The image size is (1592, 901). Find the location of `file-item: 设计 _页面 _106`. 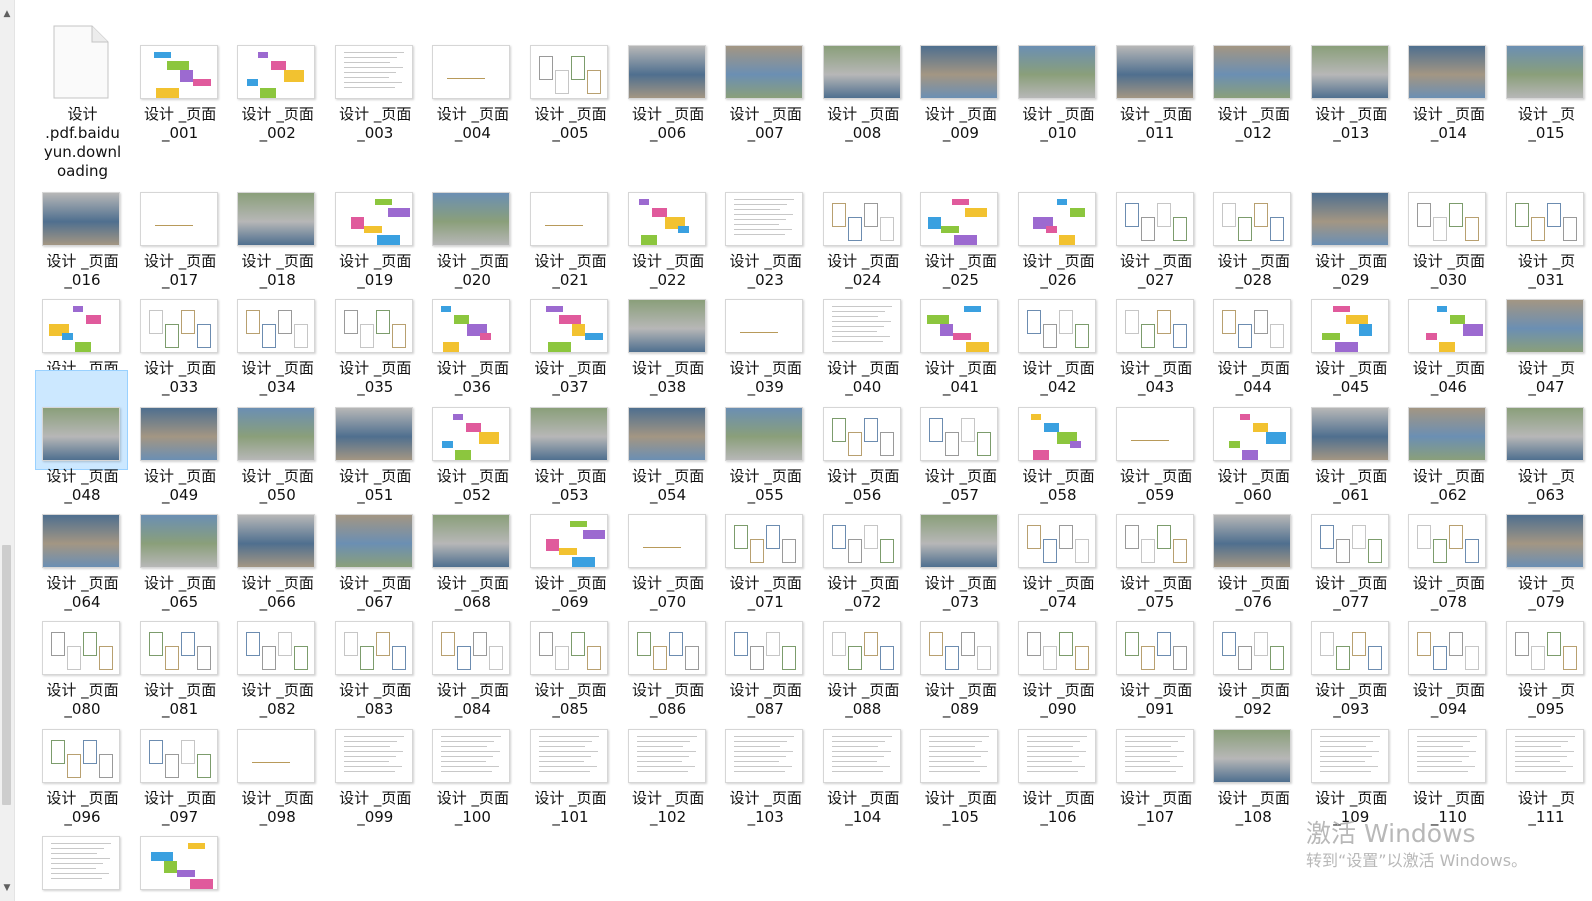

file-item: 设计 _页面 _106 is located at coordinates (1057, 759).